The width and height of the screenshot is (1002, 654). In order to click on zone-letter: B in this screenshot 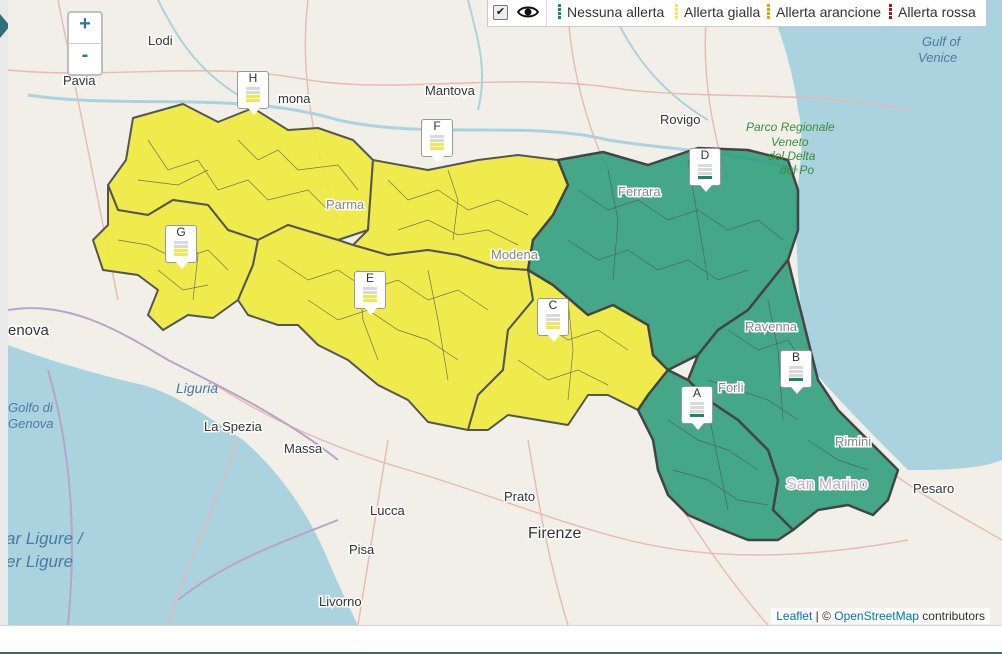, I will do `click(795, 357)`.